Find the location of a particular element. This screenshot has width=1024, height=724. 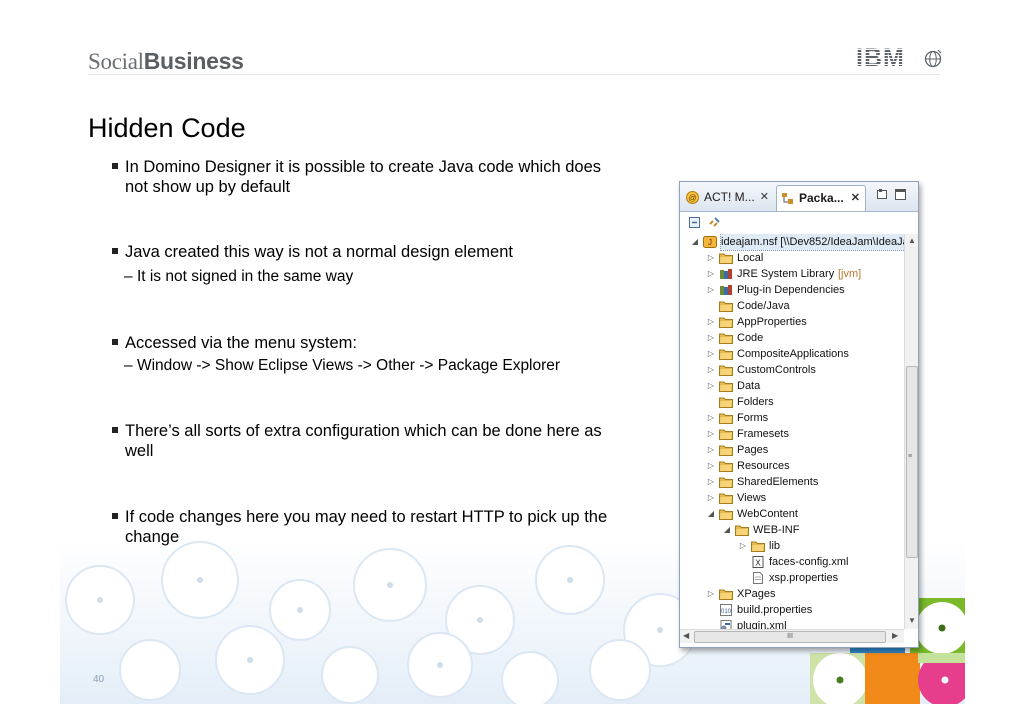

tree-item: ◢ WebContent is located at coordinates (792, 514).